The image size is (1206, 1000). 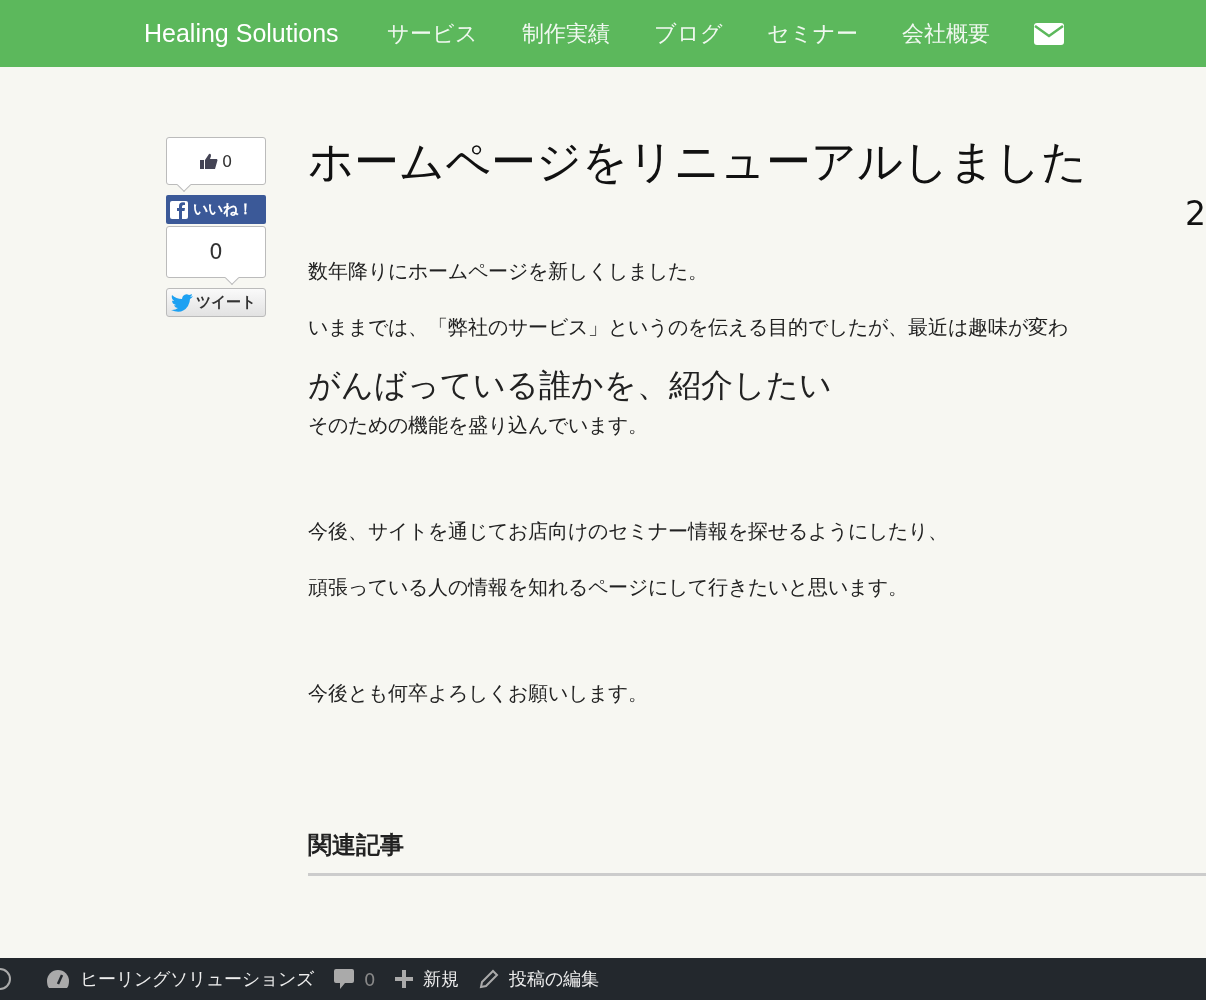 I want to click on related-posts-heading: 関連記事, so click(x=356, y=845).